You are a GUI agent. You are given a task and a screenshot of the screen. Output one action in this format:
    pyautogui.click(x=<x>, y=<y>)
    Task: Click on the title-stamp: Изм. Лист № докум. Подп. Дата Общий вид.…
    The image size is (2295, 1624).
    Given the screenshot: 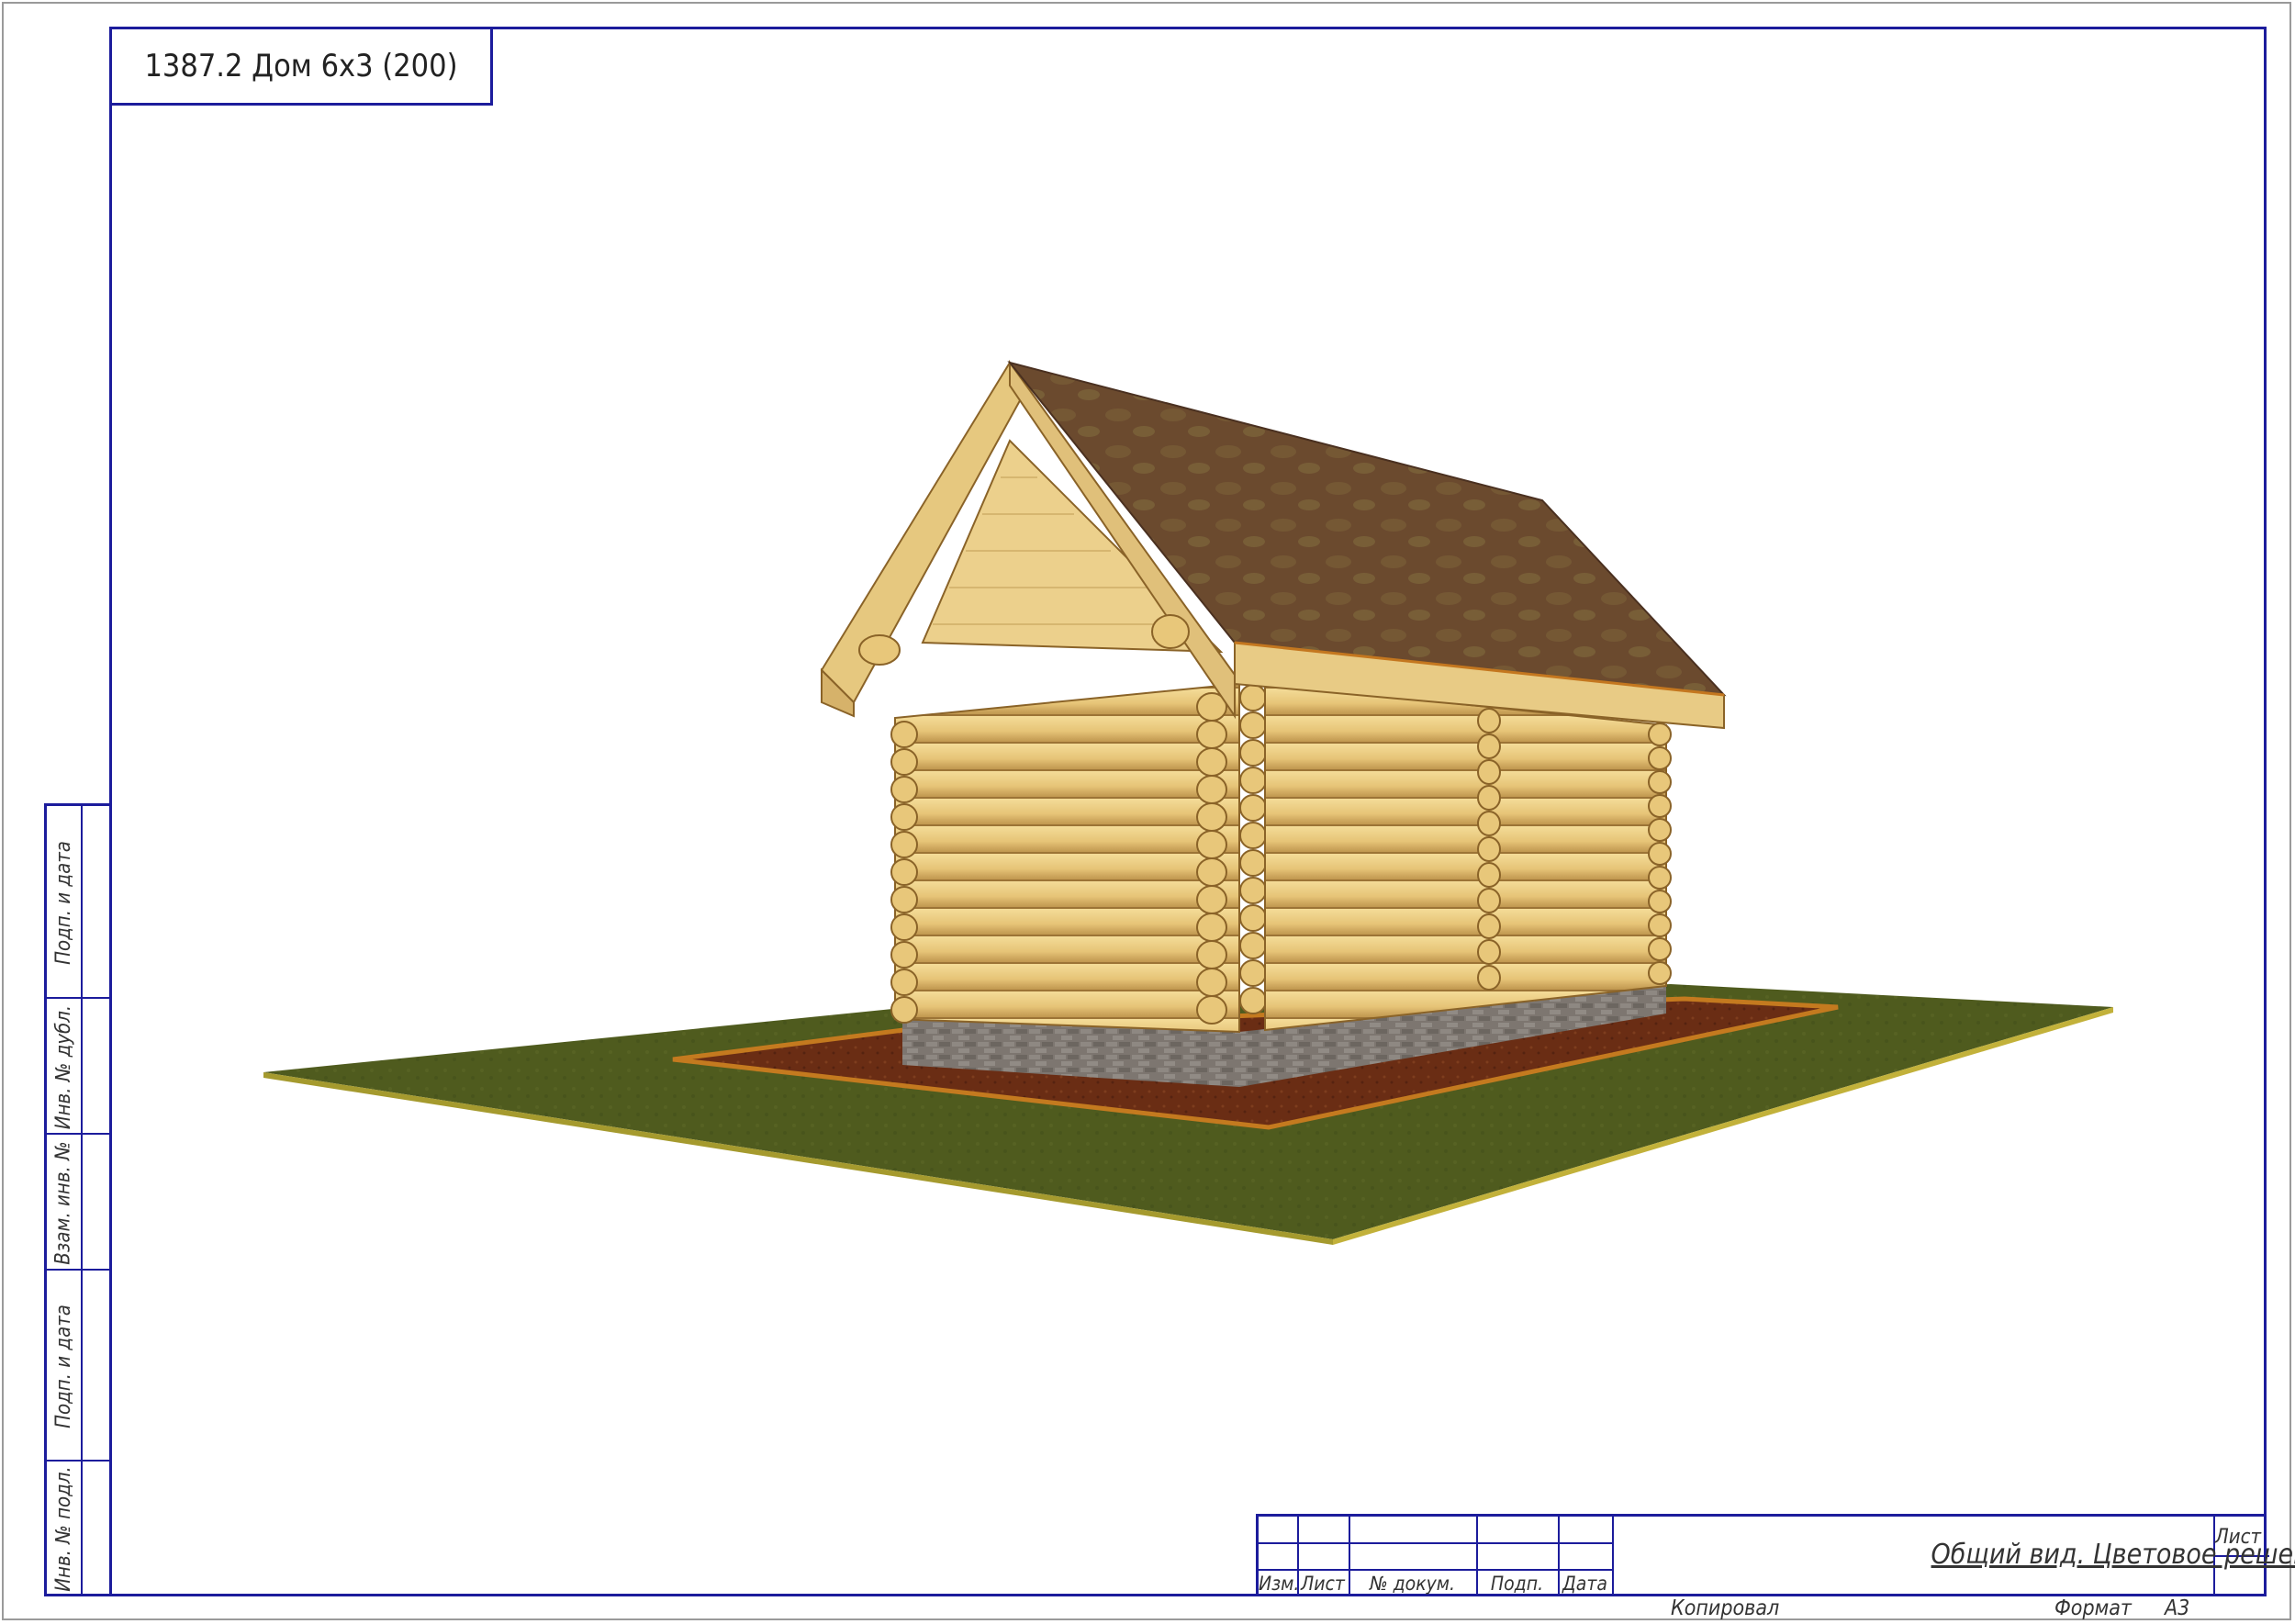 What is the action you would take?
    pyautogui.click(x=1775, y=1555)
    